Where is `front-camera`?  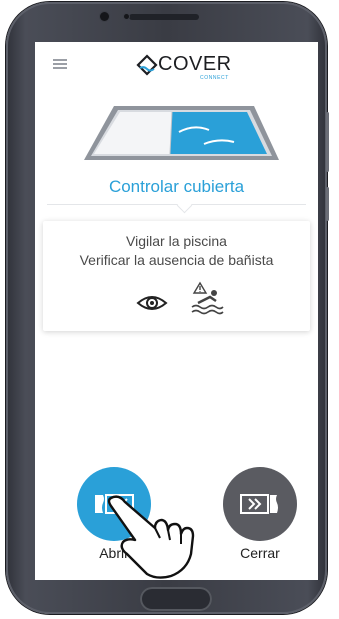
front-camera is located at coordinates (104, 16).